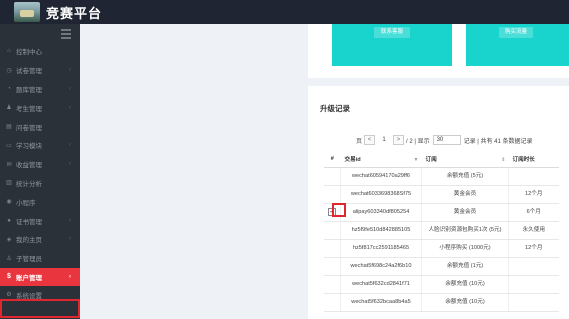 The width and height of the screenshot is (569, 319). What do you see at coordinates (40, 164) in the screenshot?
I see `sidebar-item: ✉ 收益管理 ‹` at bounding box center [40, 164].